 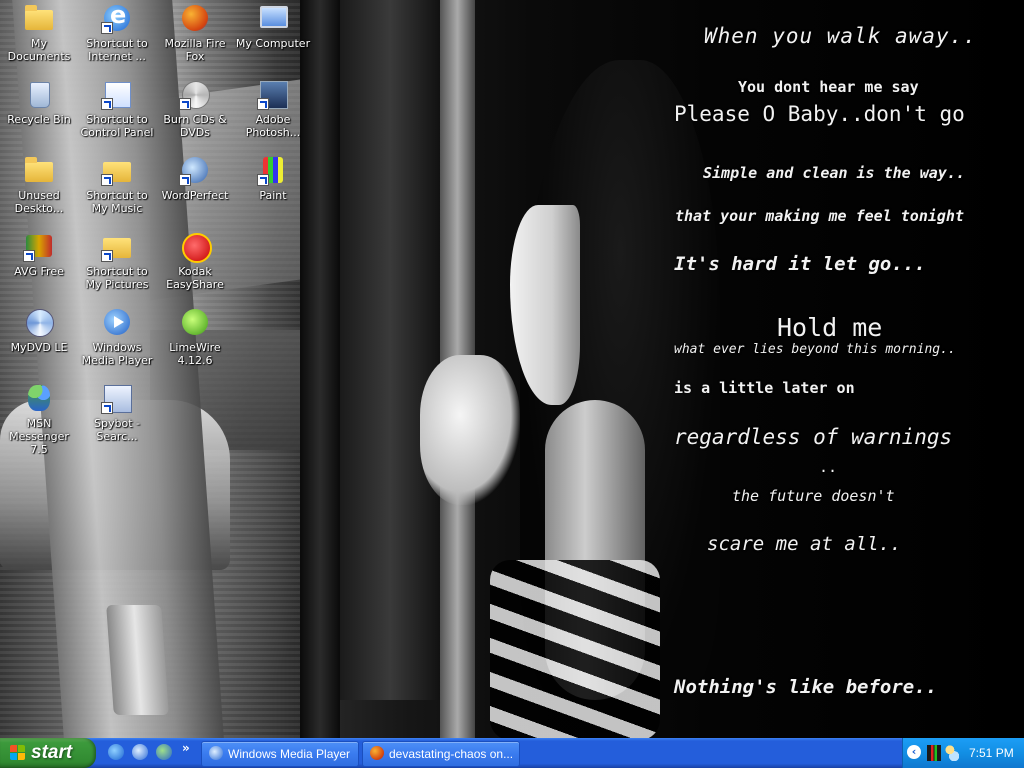 I want to click on desktop-icon-my-music: Shortcut to My Music, so click(x=117, y=189).